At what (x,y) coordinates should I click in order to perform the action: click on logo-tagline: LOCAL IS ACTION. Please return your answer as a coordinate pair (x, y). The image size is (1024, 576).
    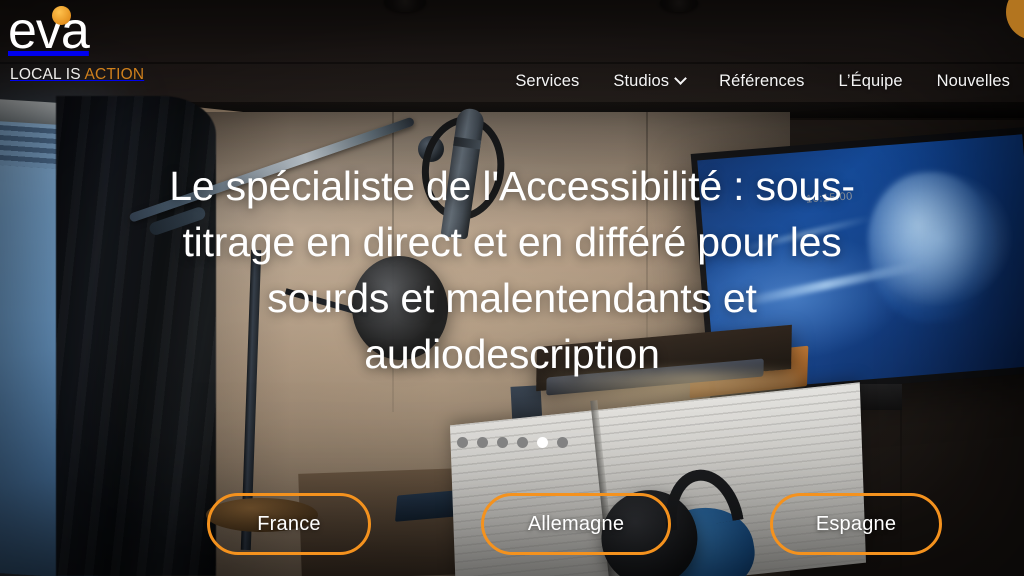
    Looking at the image, I should click on (89, 75).